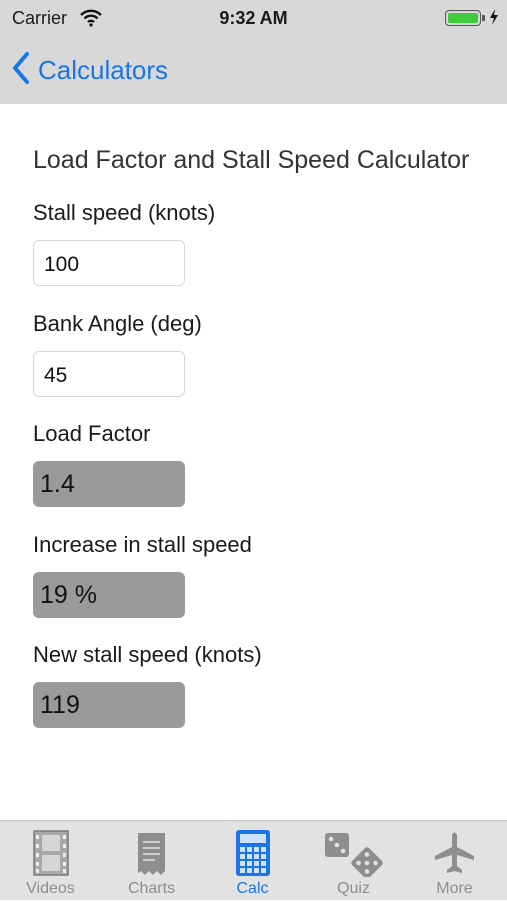 The height and width of the screenshot is (901, 507). Describe the element at coordinates (124, 212) in the screenshot. I see `stall-speed-label: Stall speed (knots)` at that location.